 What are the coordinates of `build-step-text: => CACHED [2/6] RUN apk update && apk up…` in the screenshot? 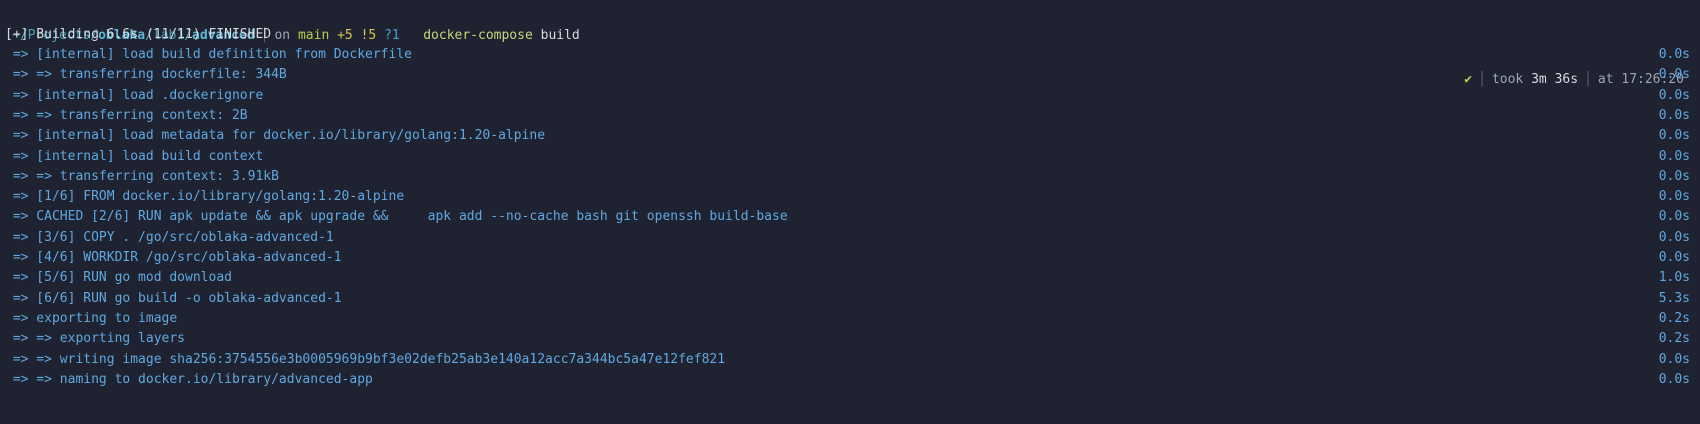 It's located at (396, 217).